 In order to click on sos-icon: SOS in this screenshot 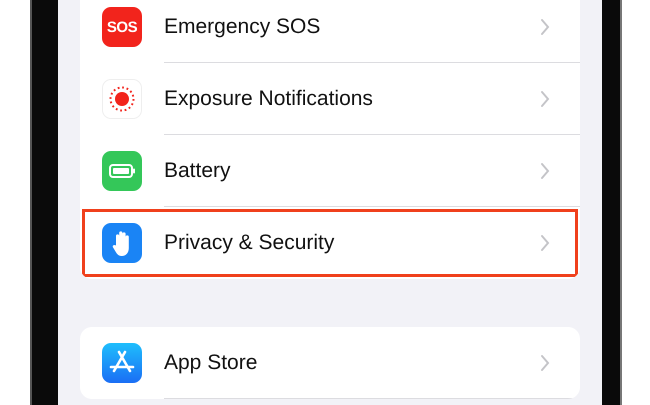, I will do `click(122, 27)`.